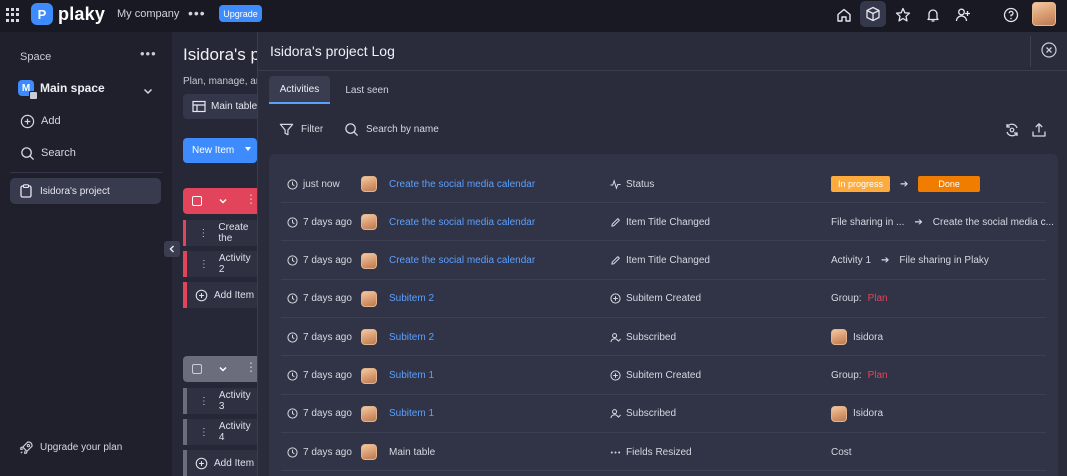 The image size is (1067, 476). I want to click on panel-title: Isidora's project Log, so click(332, 51).